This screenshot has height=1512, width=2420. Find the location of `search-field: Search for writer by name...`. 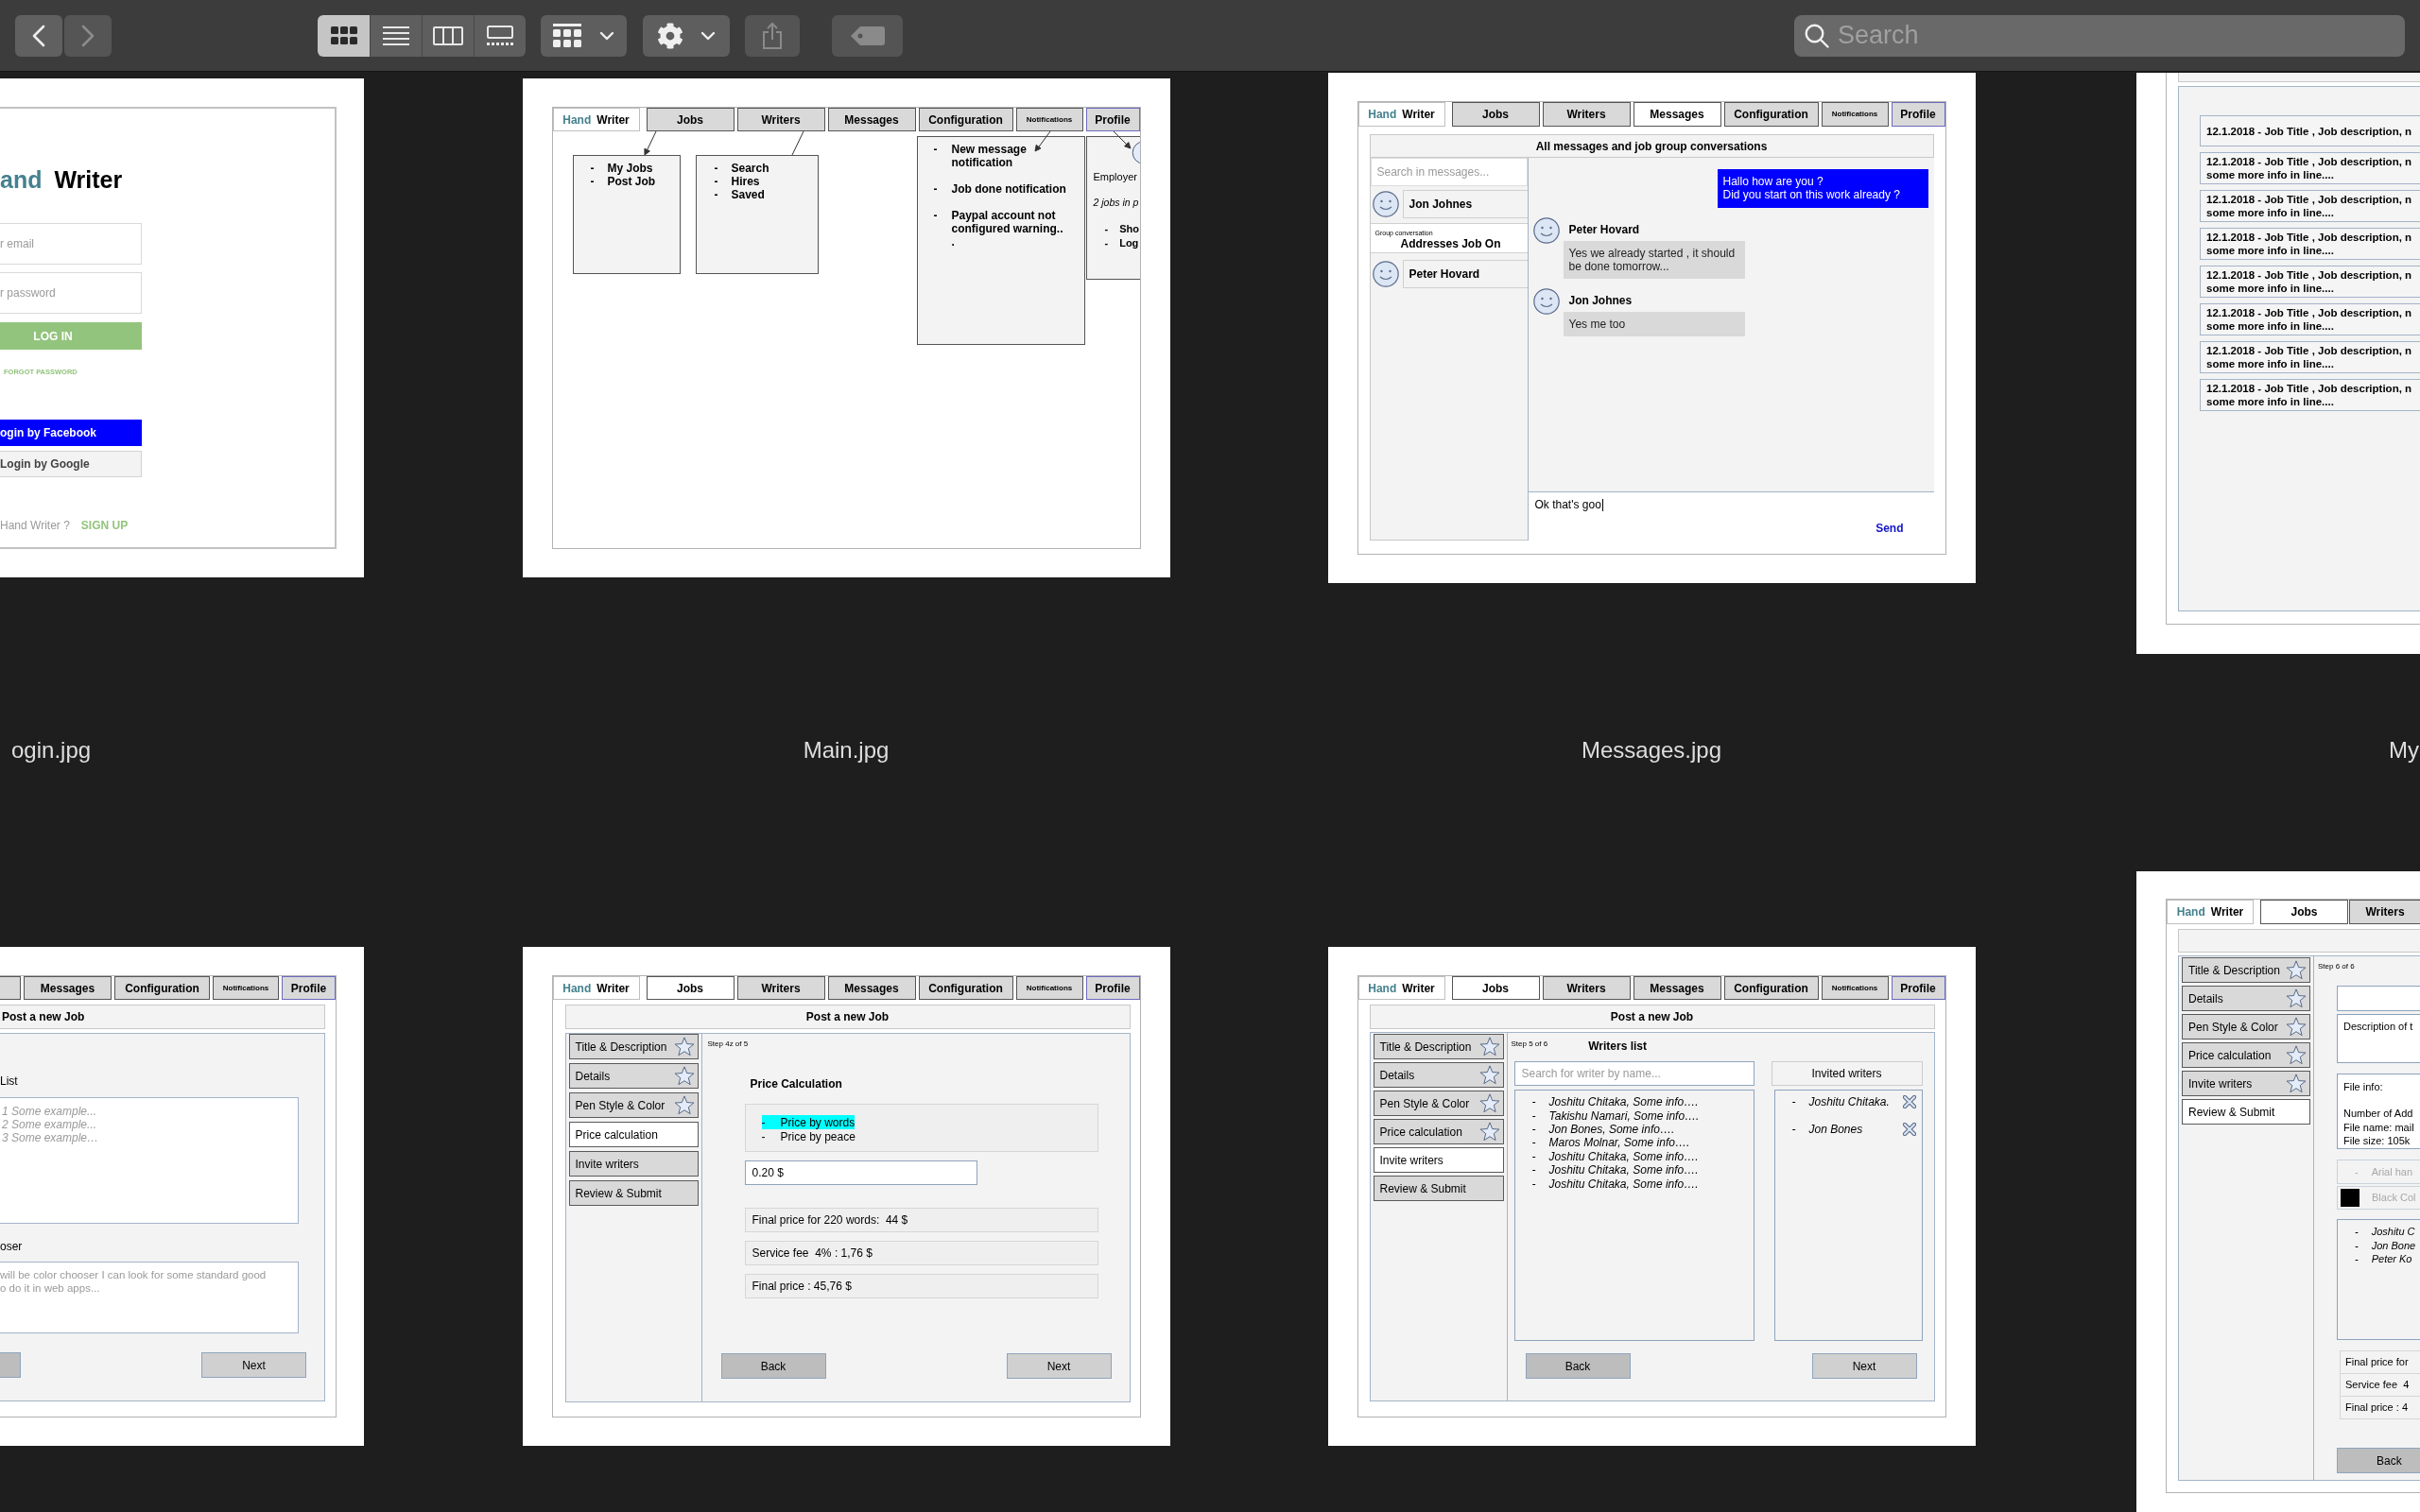

search-field: Search for writer by name... is located at coordinates (1633, 1073).